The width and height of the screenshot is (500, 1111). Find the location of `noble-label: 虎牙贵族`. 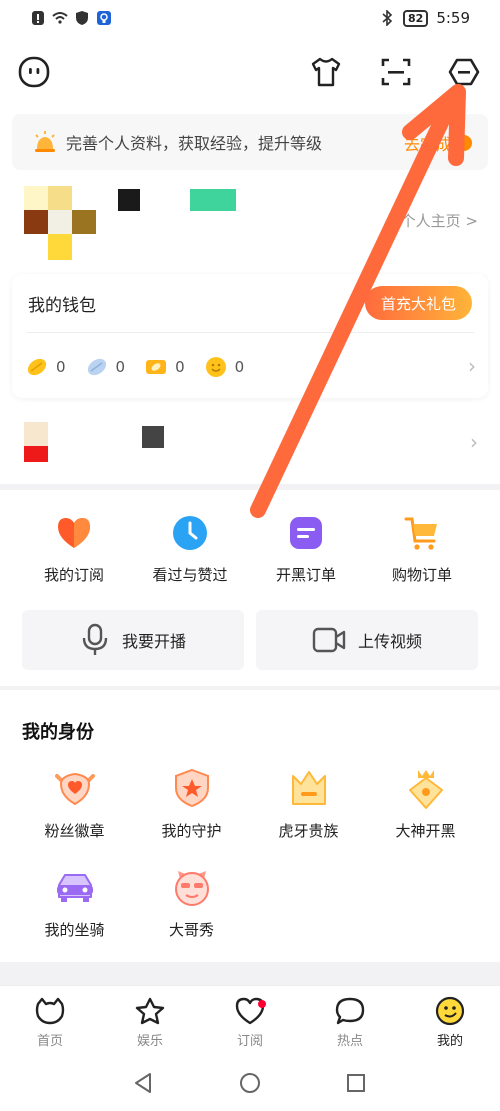

noble-label: 虎牙贵族 is located at coordinates (308, 831).